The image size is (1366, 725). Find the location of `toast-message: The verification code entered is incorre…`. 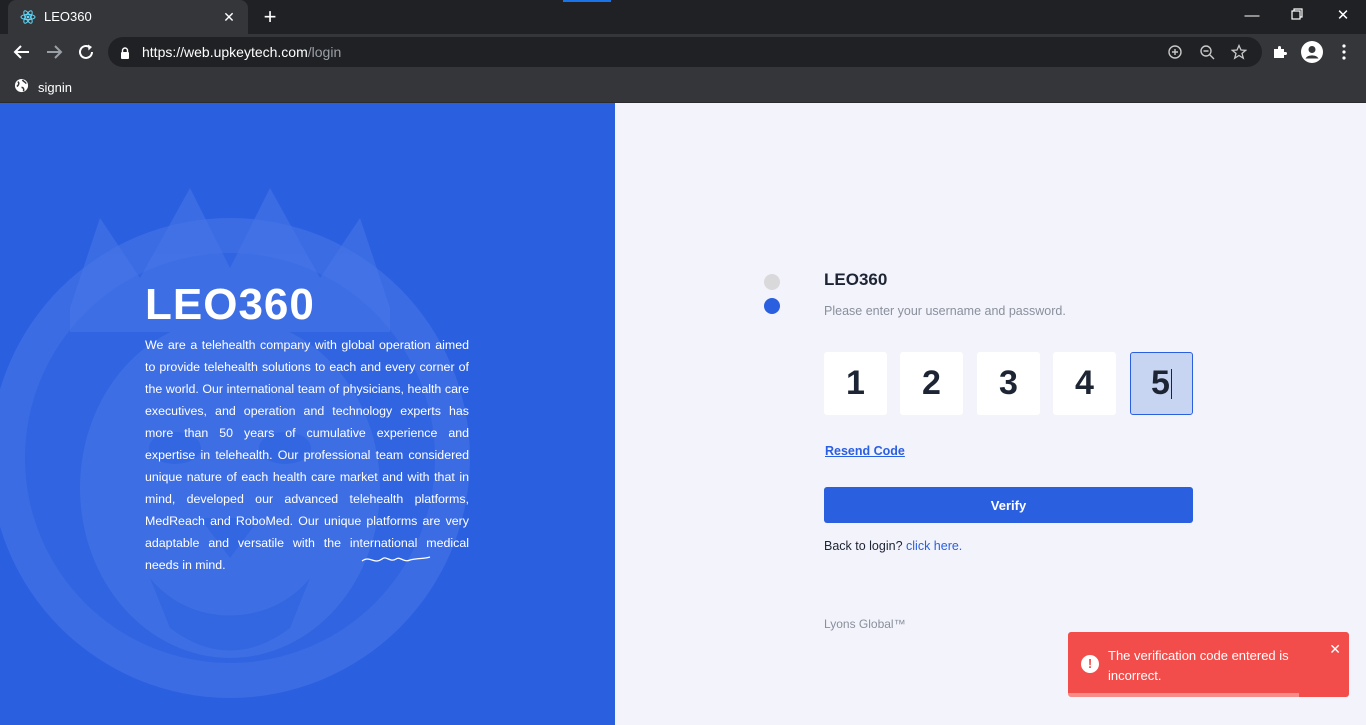

toast-message: The verification code entered is incorre… is located at coordinates (1198, 665).